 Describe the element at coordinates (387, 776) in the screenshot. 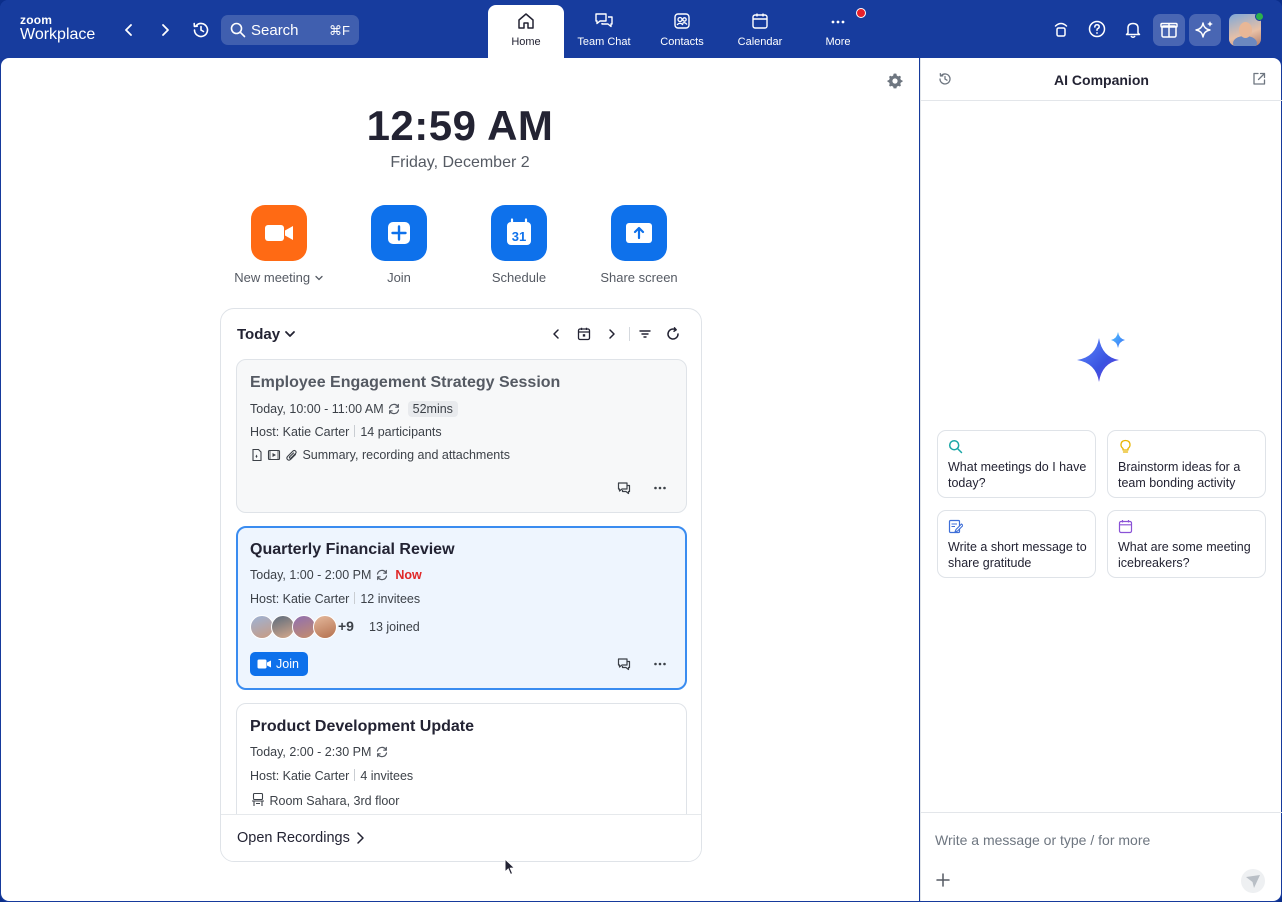

I see `meeting-invitees: 4 invitees` at that location.